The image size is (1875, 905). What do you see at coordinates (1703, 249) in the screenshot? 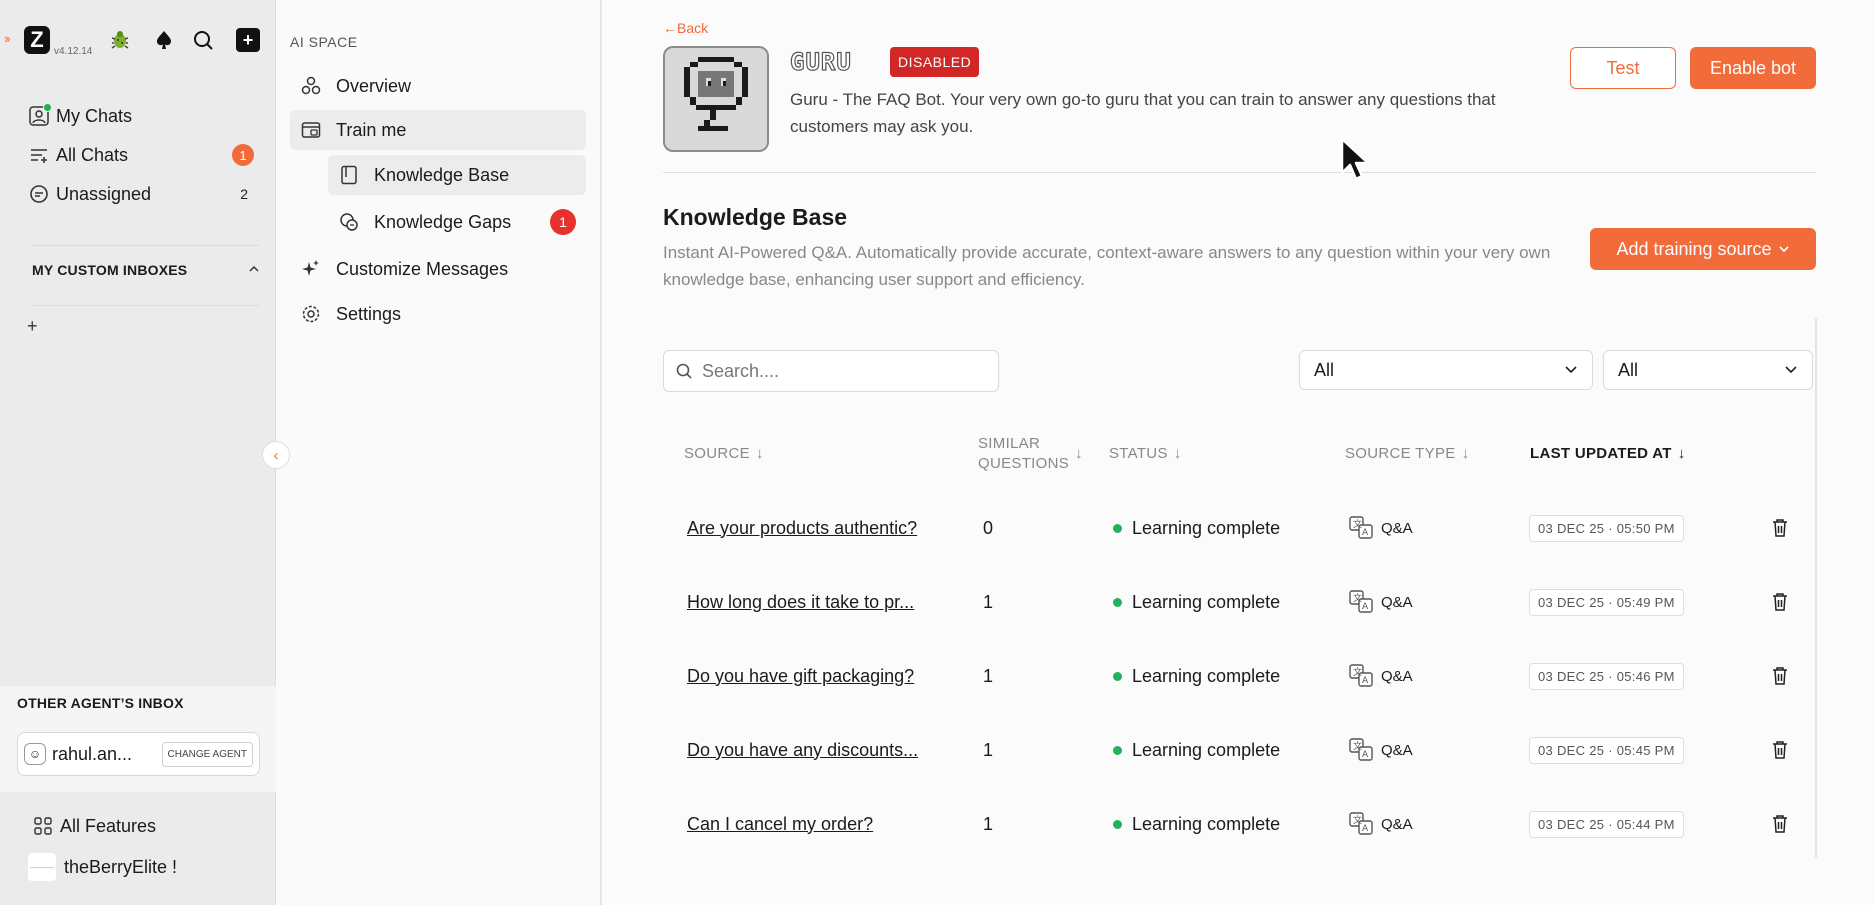
I see `add-training-source-button: Add training source` at bounding box center [1703, 249].